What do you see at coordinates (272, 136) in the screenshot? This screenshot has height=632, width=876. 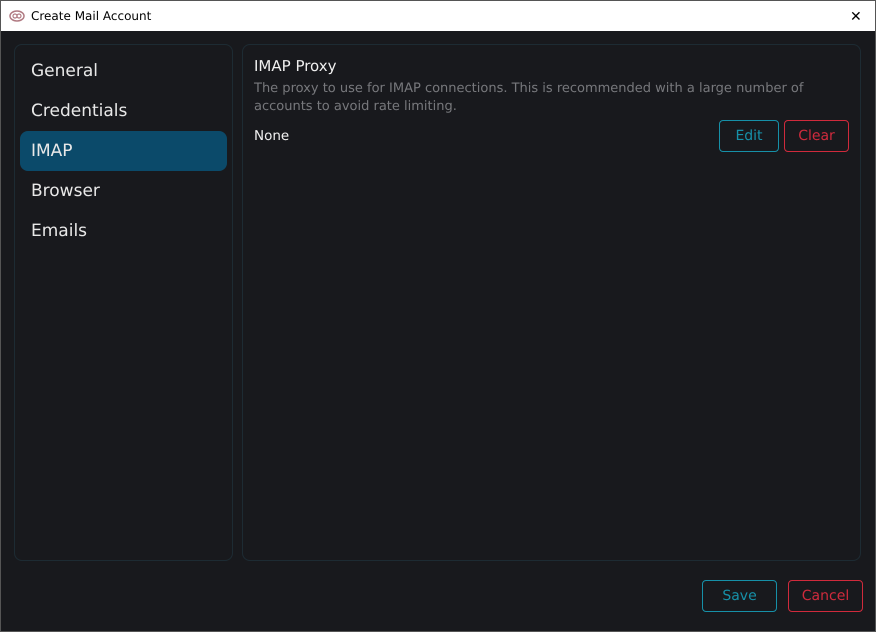 I see `proxy-value: None` at bounding box center [272, 136].